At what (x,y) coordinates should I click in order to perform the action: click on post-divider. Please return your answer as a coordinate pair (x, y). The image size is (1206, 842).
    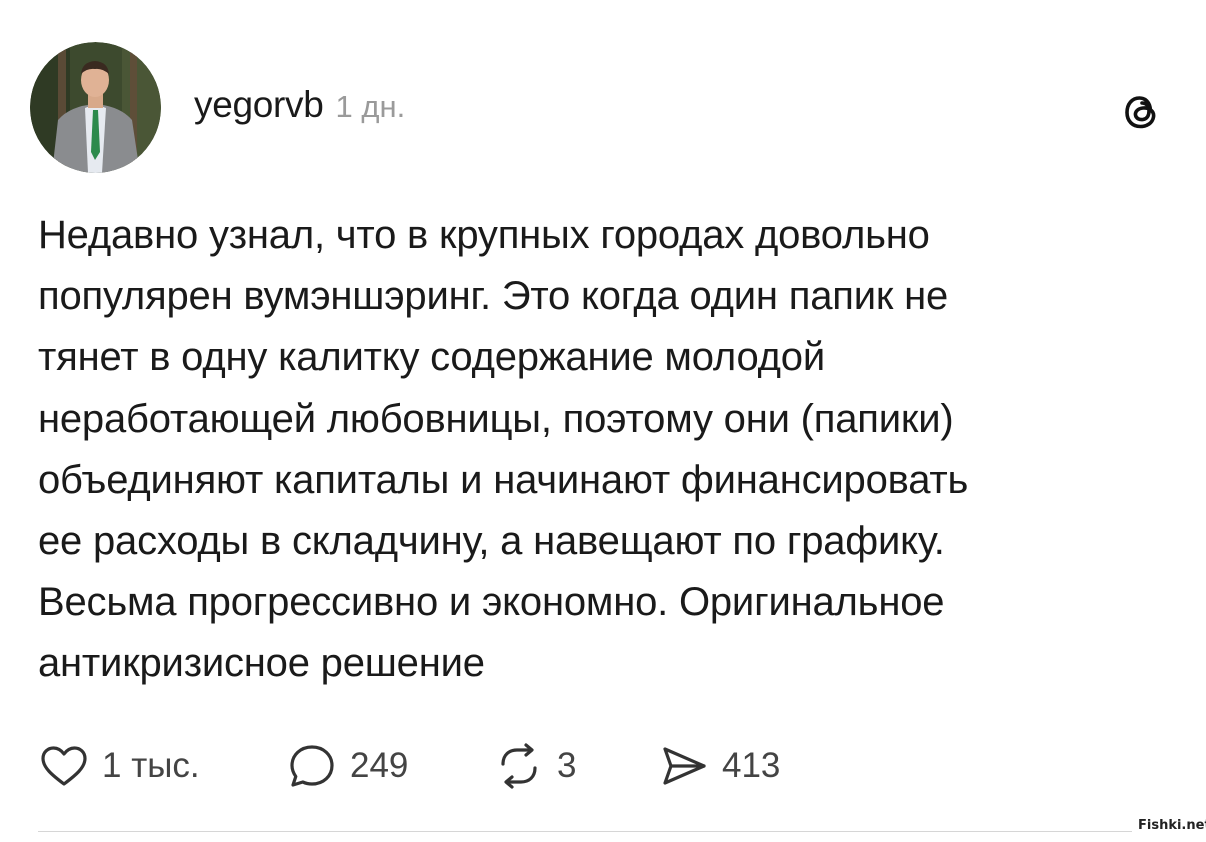
    Looking at the image, I should click on (585, 831).